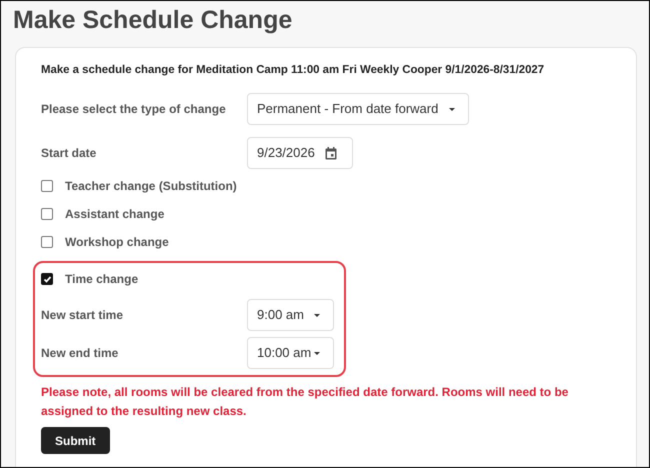  I want to click on dropdown: 9:00 am, so click(290, 315).